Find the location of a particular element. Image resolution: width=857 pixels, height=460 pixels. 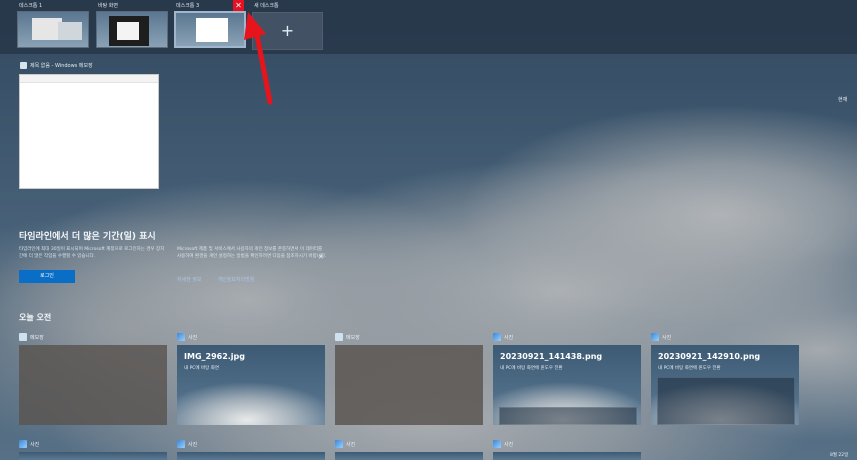

desktop-2: 바탕 화면 is located at coordinates (132, 25).